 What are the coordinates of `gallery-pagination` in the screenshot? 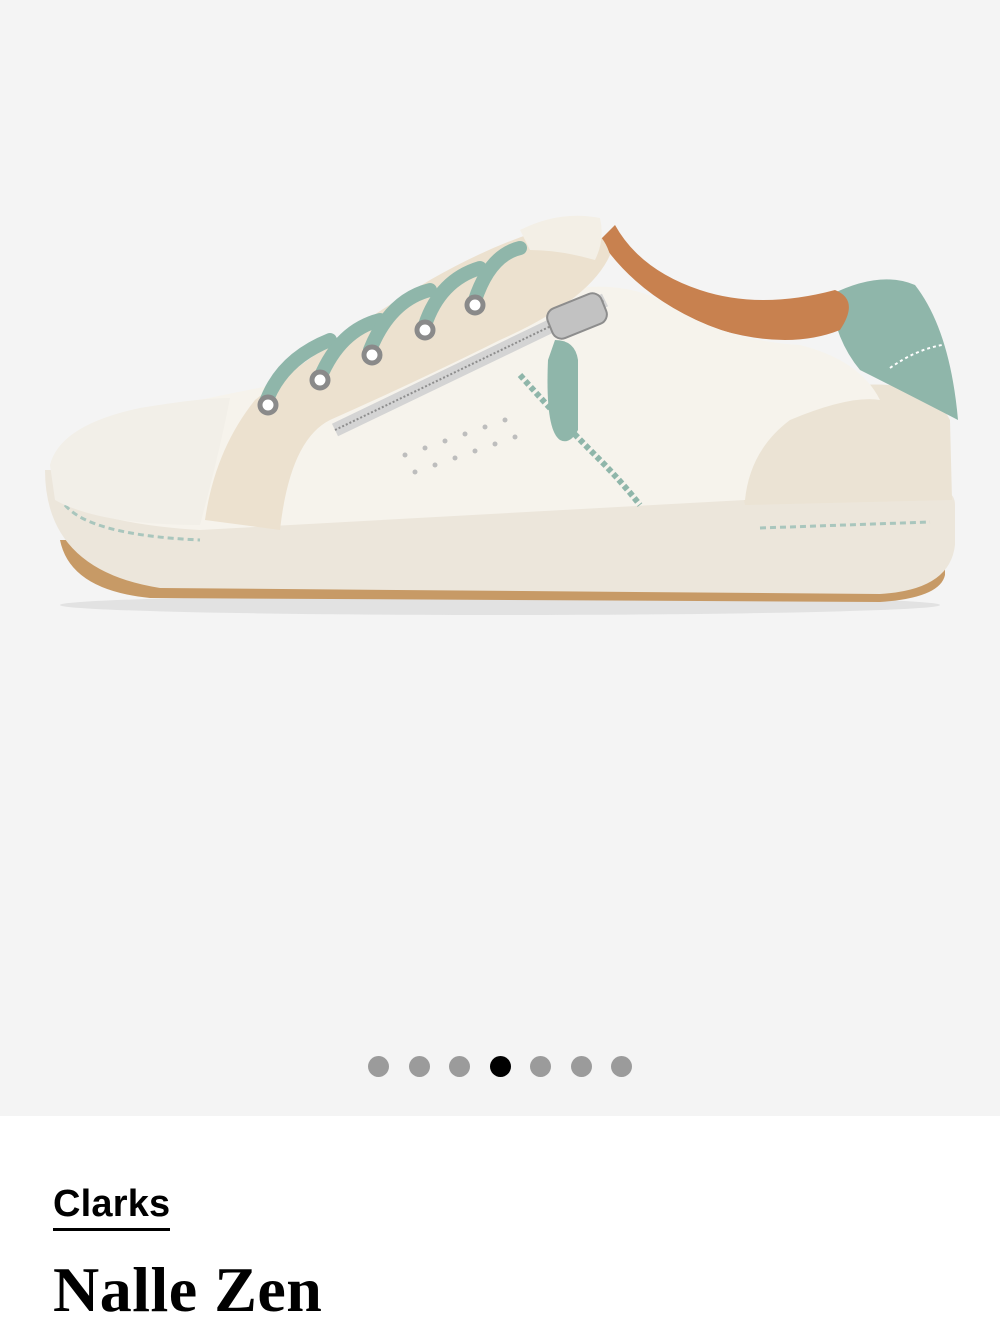 It's located at (500, 1066).